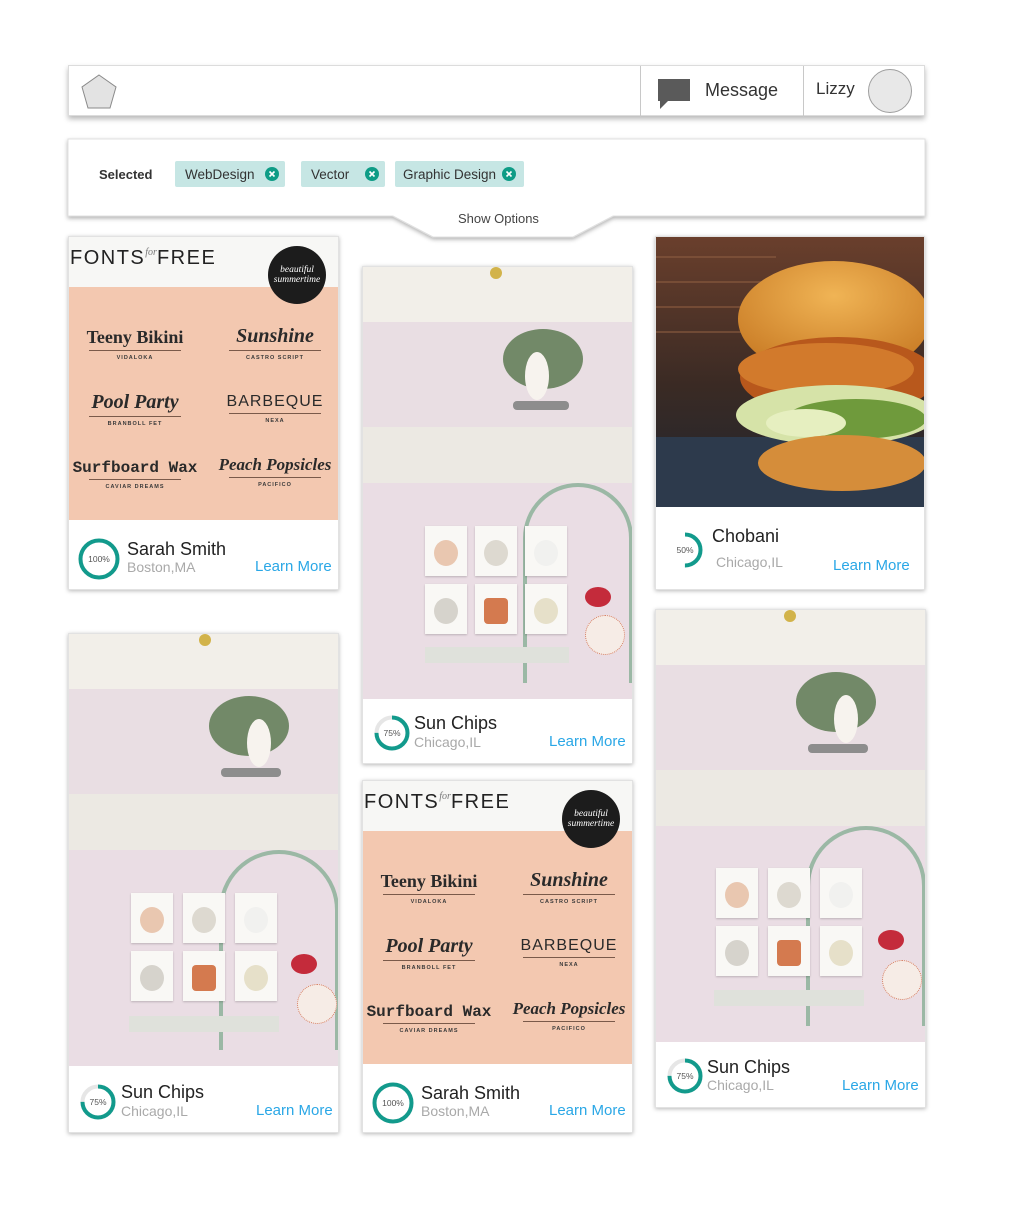 The image size is (1024, 1220). Describe the element at coordinates (450, 174) in the screenshot. I see `tag-chip-label: Graphic Design` at that location.